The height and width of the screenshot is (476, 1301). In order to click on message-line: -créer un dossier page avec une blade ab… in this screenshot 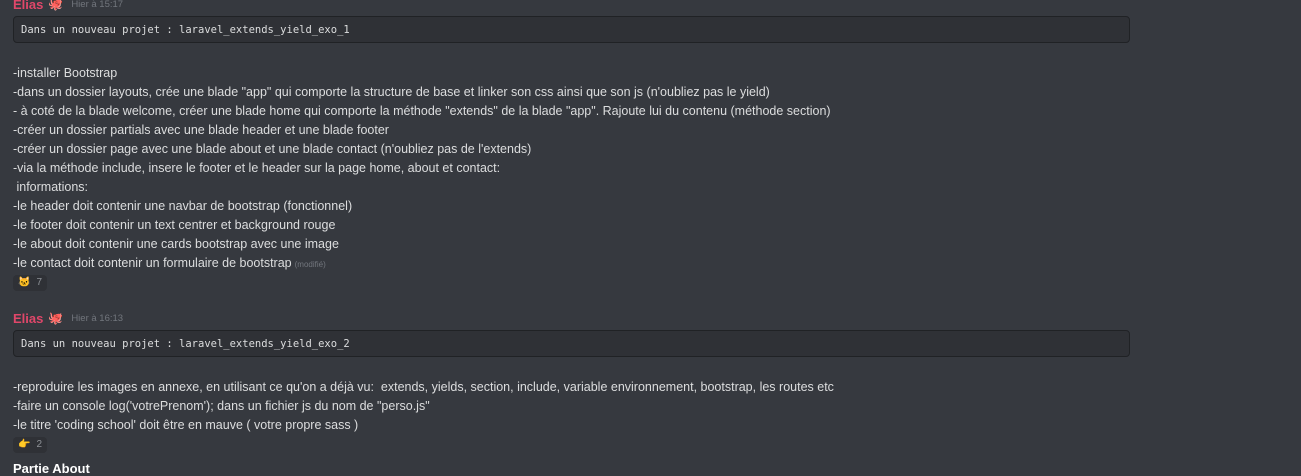, I will do `click(272, 149)`.